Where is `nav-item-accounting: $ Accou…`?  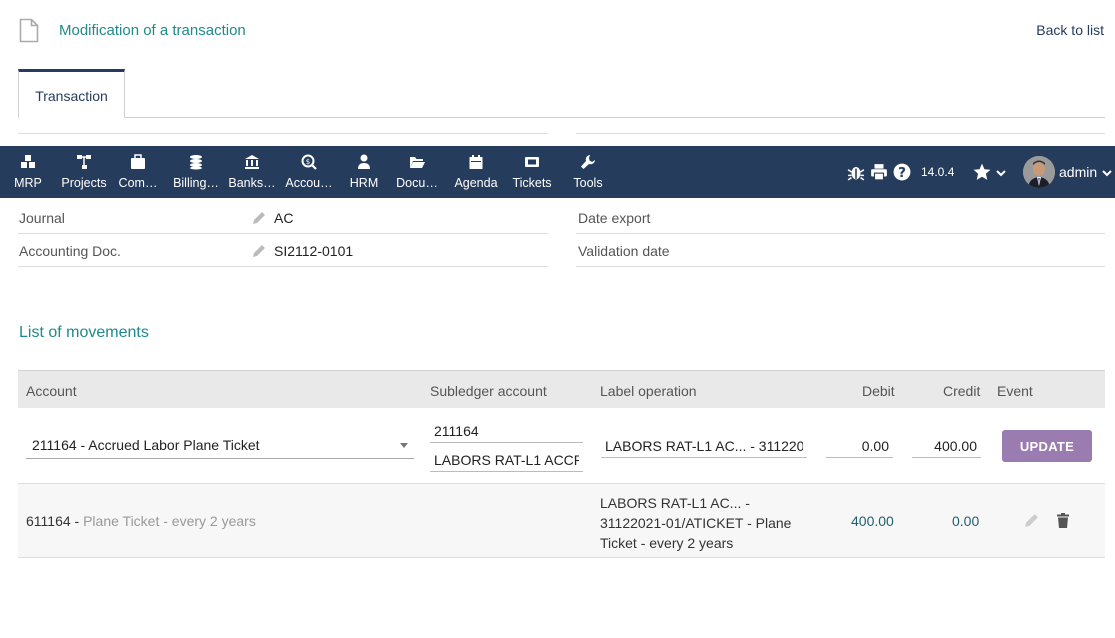 nav-item-accounting: $ Accou… is located at coordinates (309, 172).